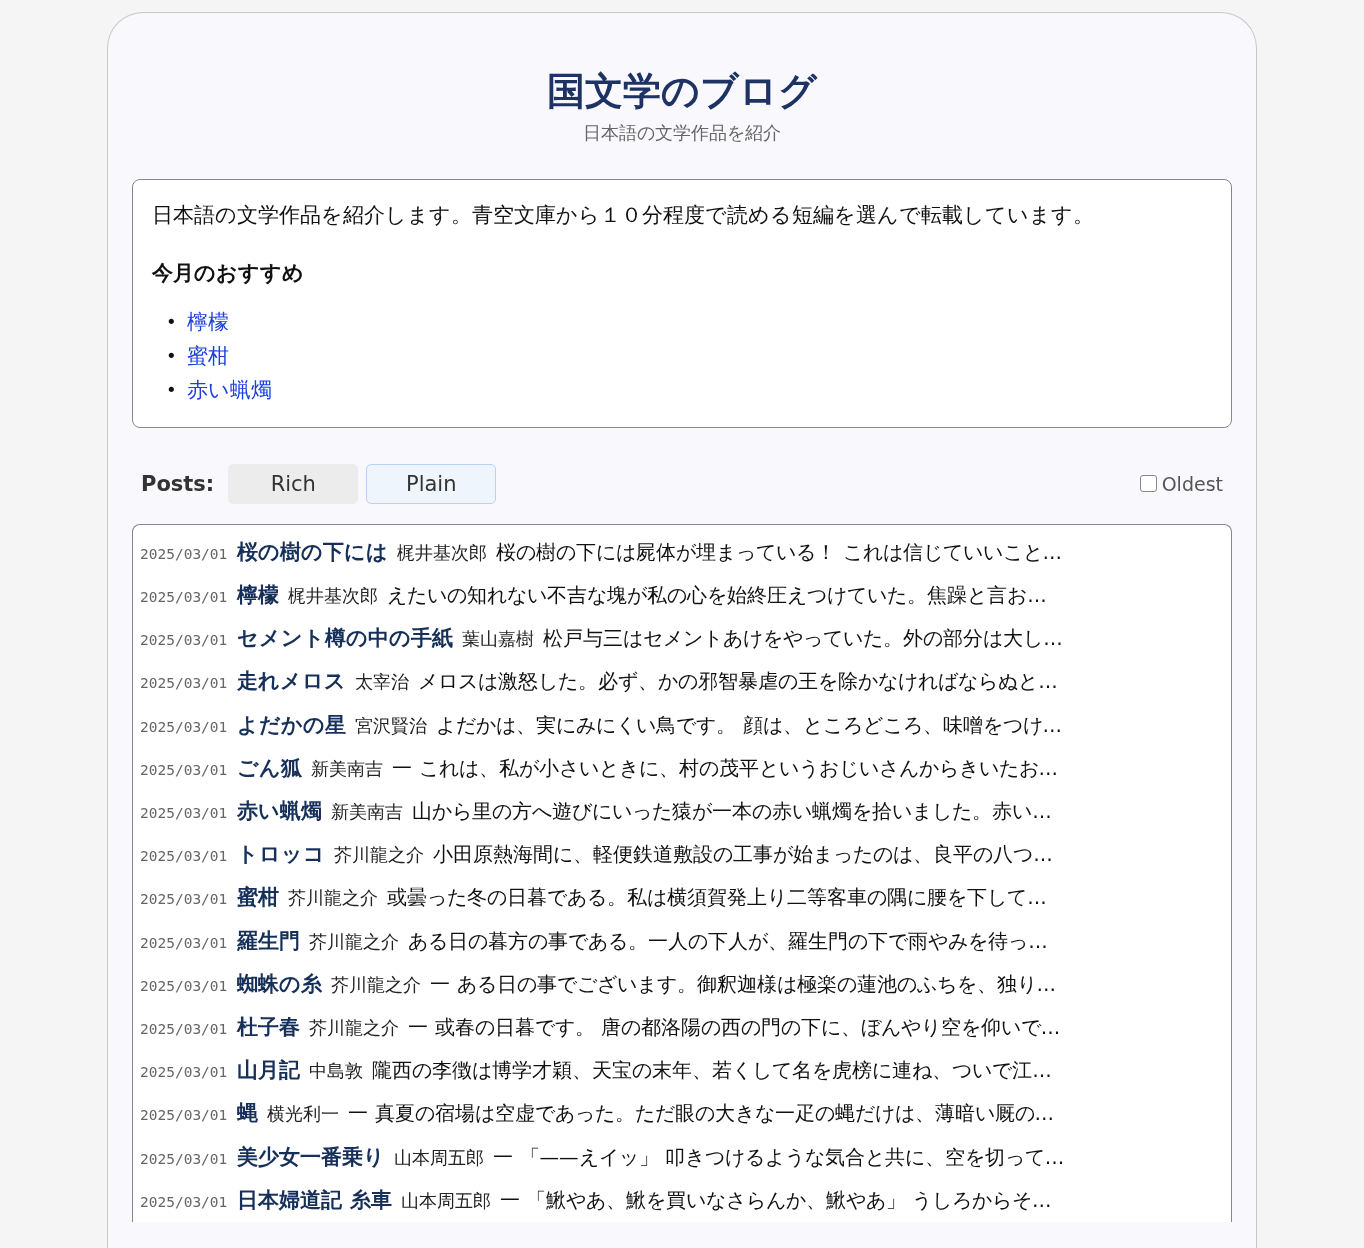  What do you see at coordinates (1192, 483) in the screenshot?
I see `oldest-label: Oldest` at bounding box center [1192, 483].